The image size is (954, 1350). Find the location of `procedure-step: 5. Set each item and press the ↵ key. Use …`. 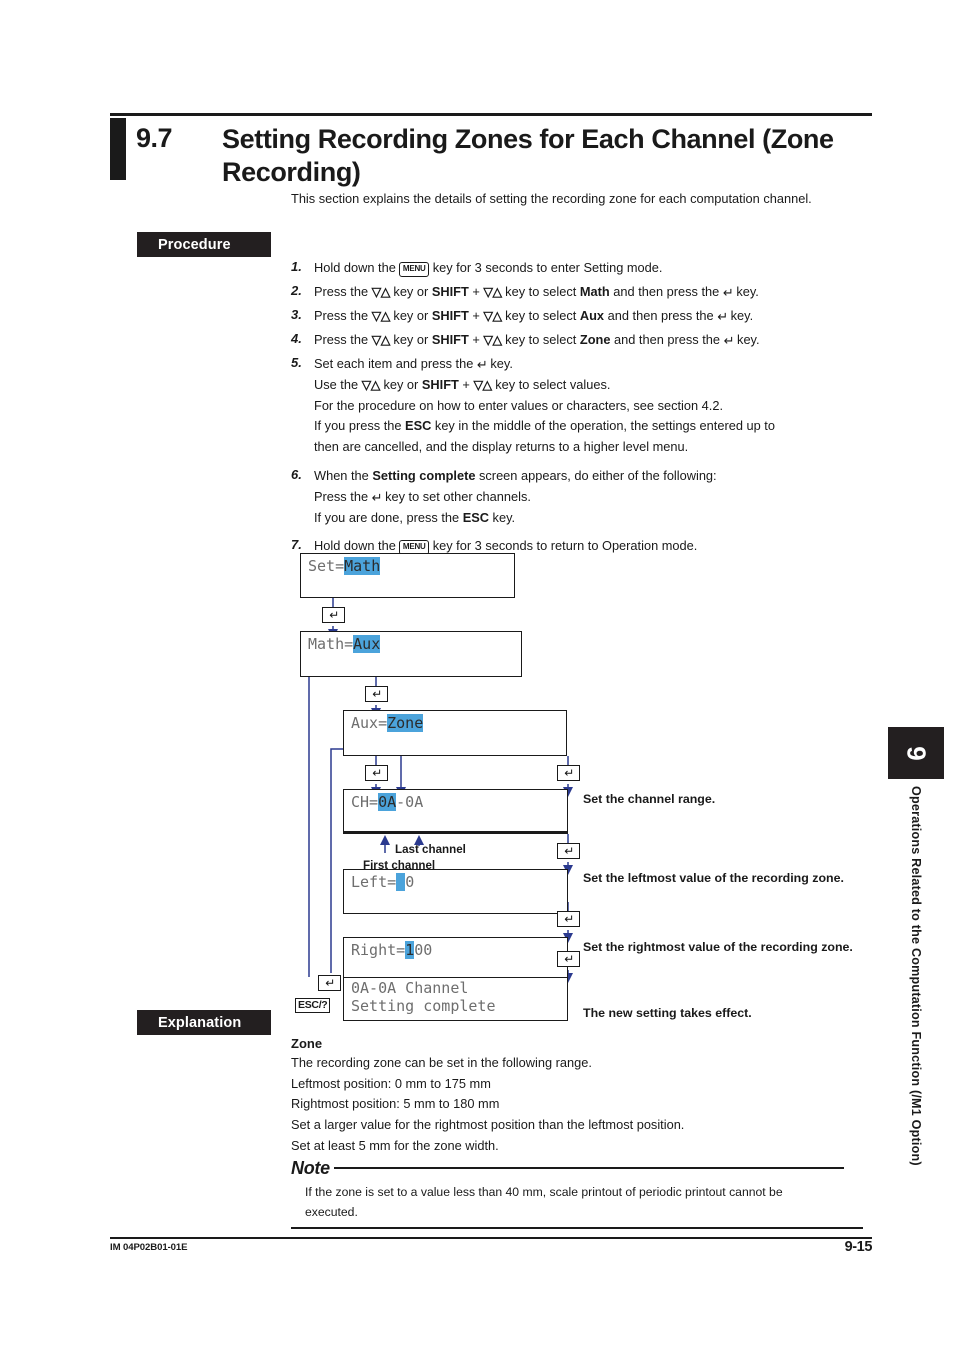

procedure-step: 5. Set each item and press the ↵ key. Use … is located at coordinates (581, 406).